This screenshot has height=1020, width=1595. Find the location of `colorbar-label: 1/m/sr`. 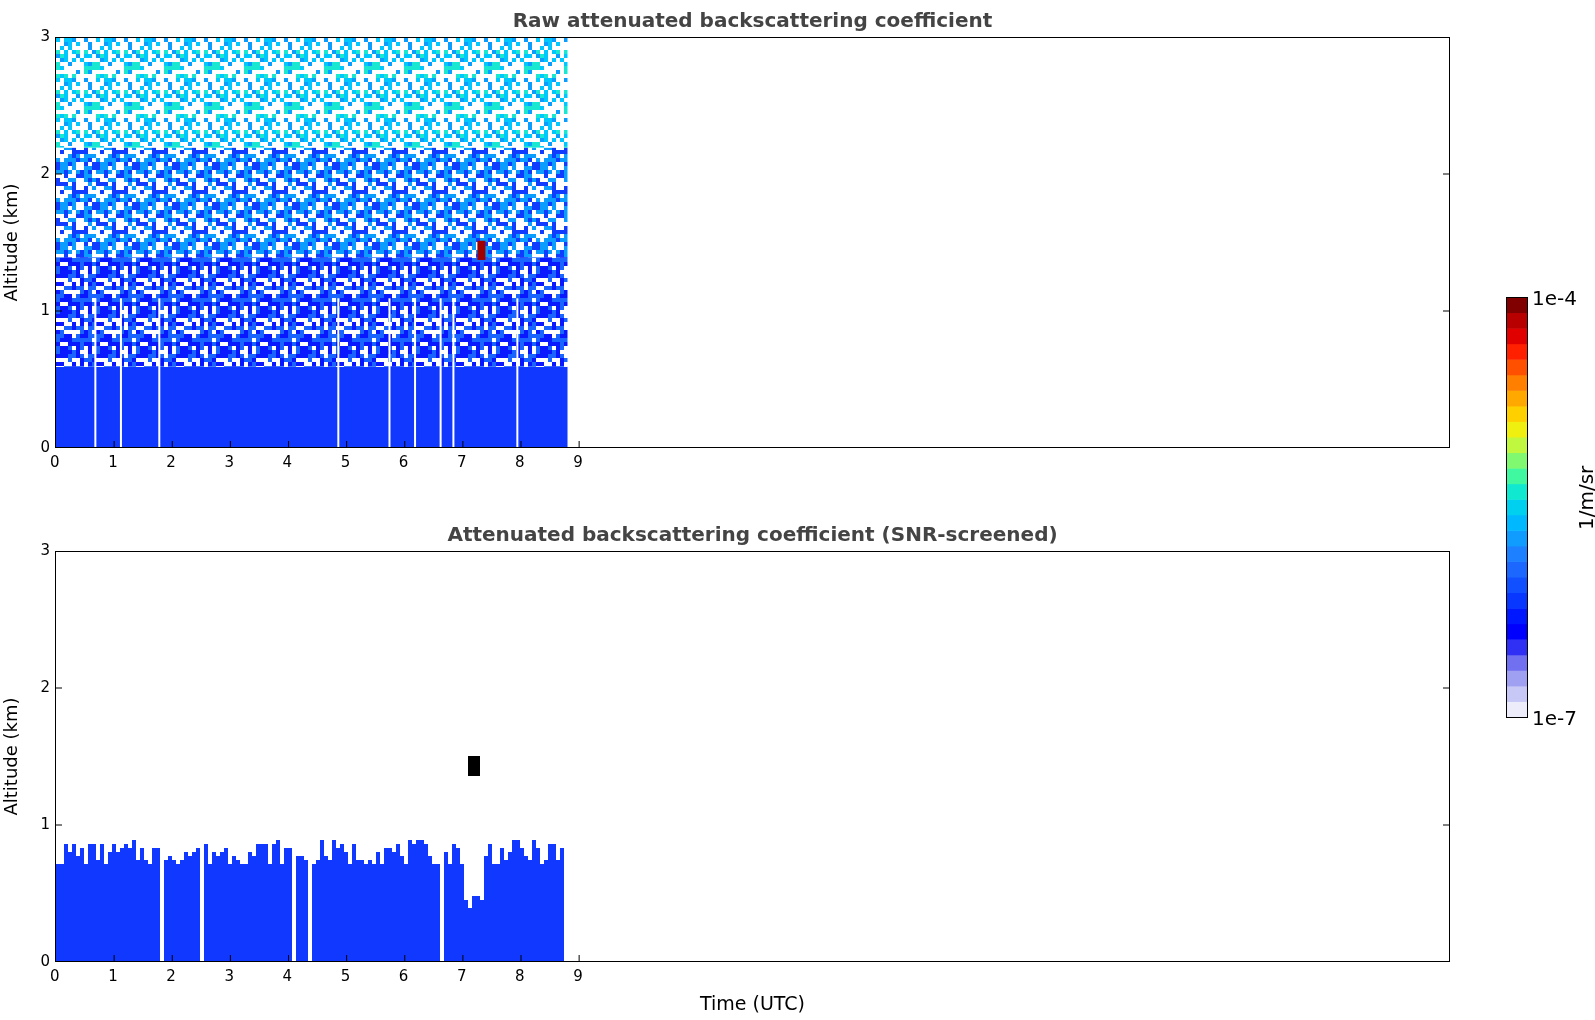

colorbar-label: 1/m/sr is located at coordinates (1585, 497).